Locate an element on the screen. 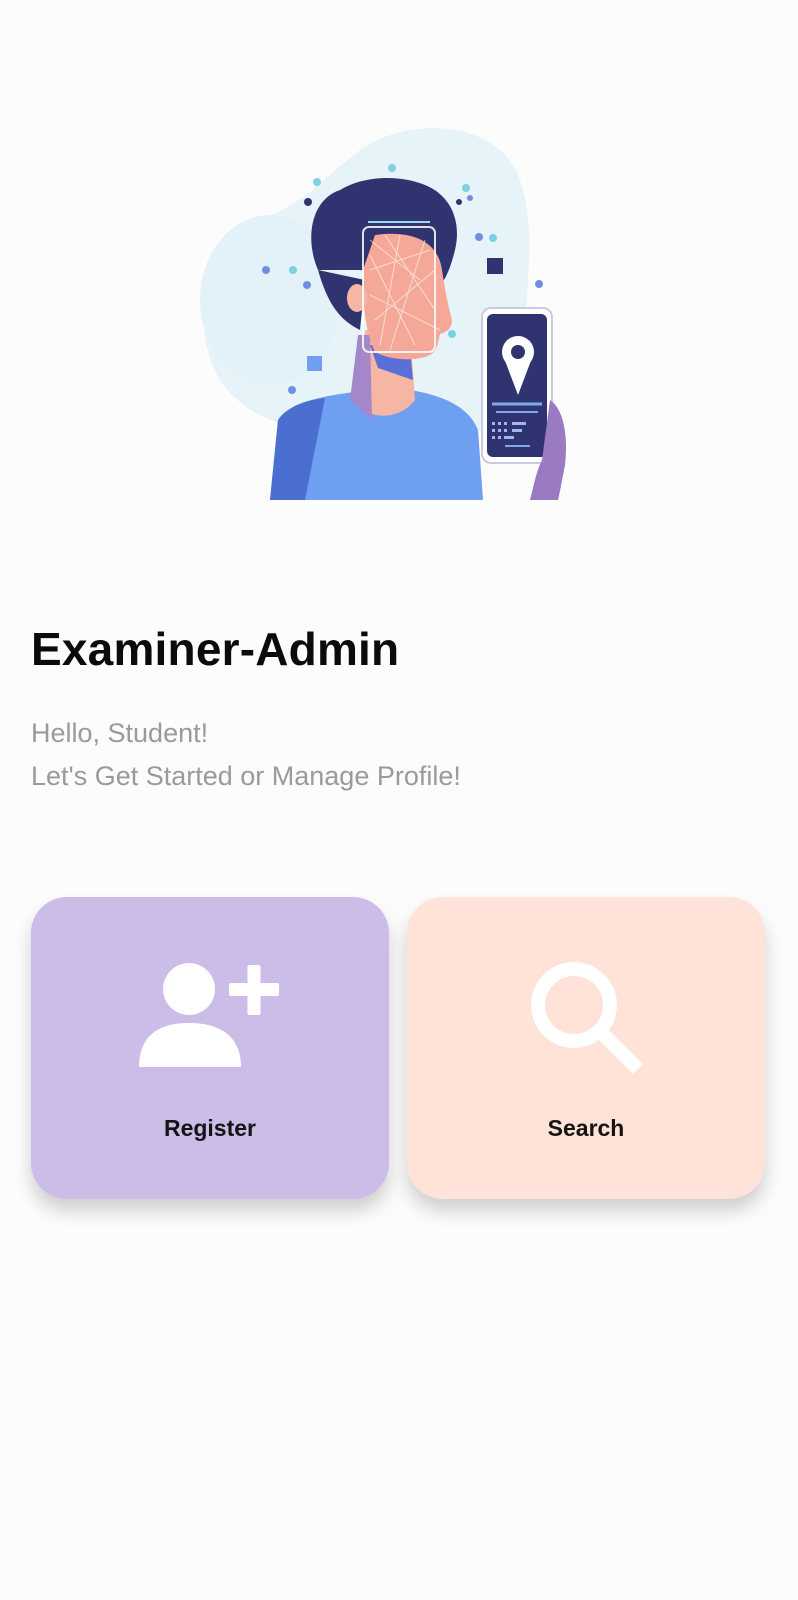  page-title: Examiner-Admin is located at coordinates (215, 649).